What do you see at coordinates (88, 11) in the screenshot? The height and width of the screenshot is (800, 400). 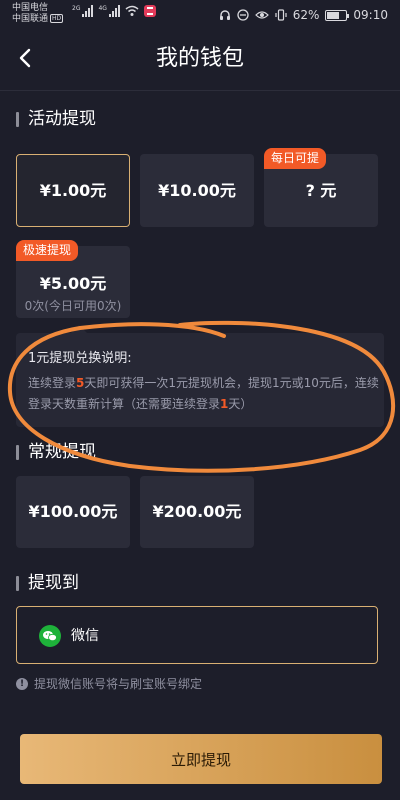 I see `signal-bars-1-icon` at bounding box center [88, 11].